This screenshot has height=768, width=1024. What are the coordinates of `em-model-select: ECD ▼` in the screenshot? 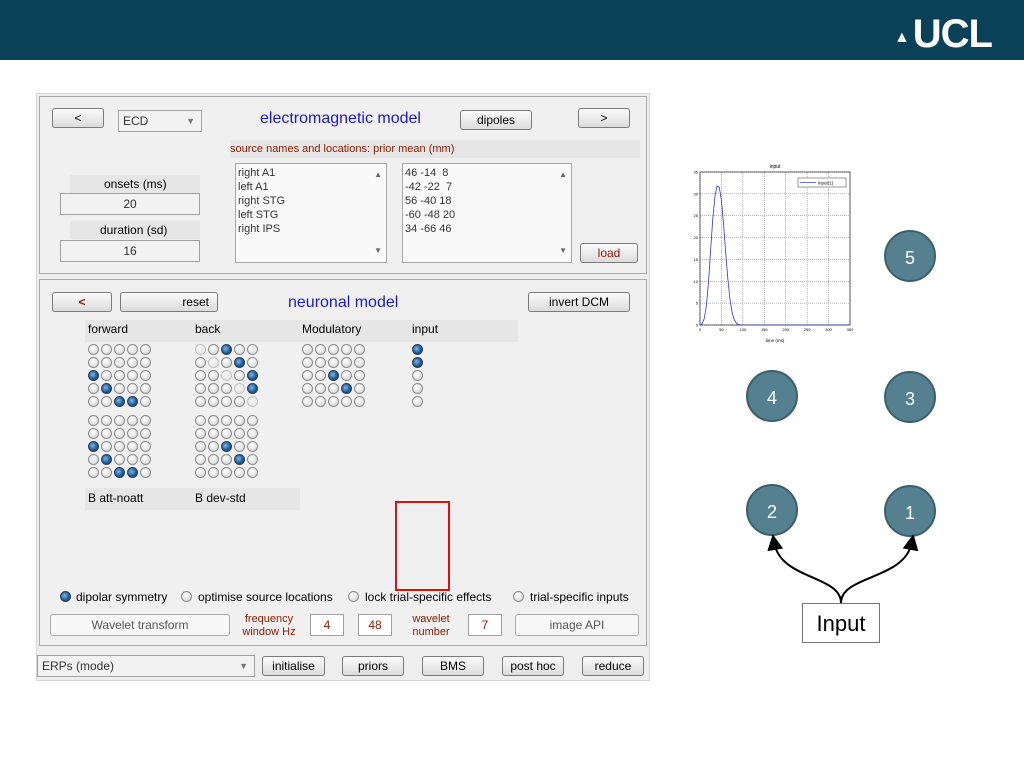 It's located at (160, 121).